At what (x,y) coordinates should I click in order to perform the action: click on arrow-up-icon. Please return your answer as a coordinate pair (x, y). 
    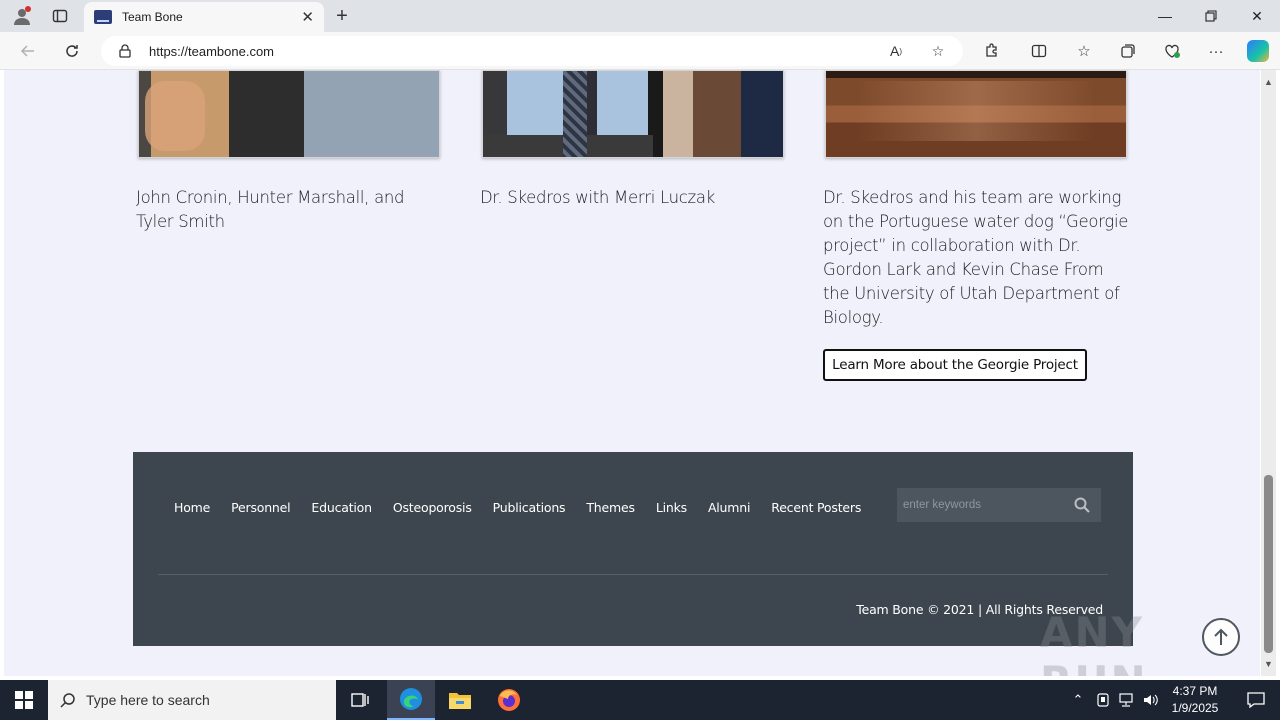
    Looking at the image, I should click on (1221, 636).